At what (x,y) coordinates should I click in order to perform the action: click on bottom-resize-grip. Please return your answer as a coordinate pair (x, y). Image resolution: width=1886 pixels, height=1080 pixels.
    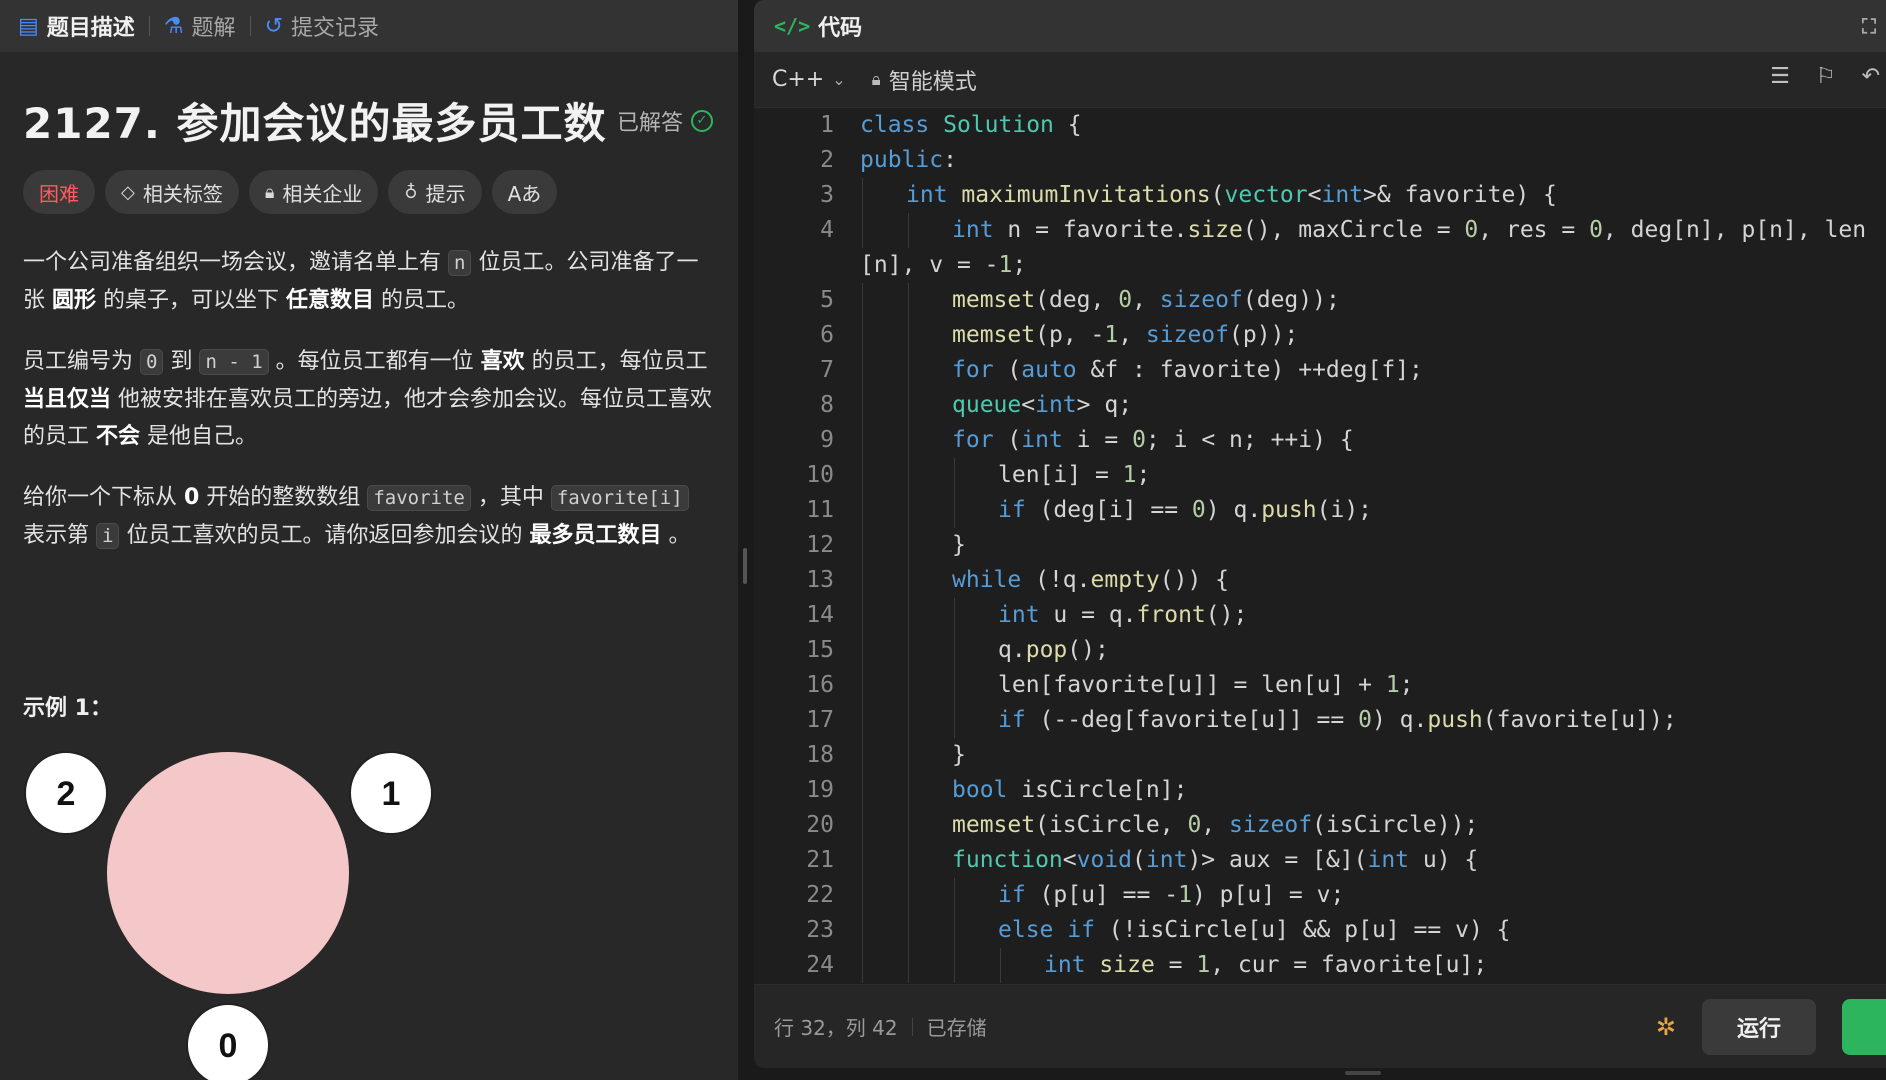
    Looking at the image, I should click on (1363, 1073).